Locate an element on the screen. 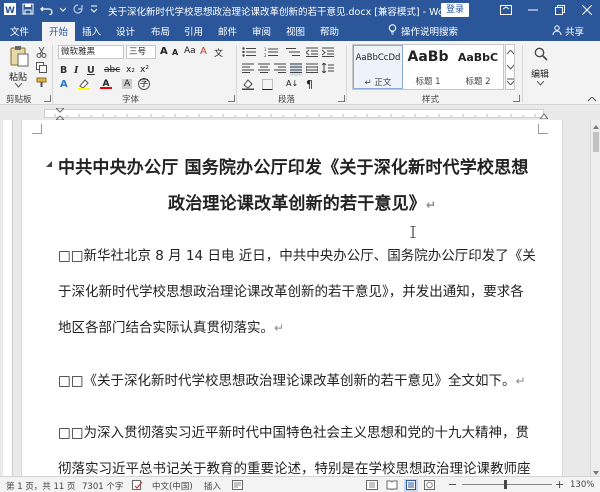  crop-mark is located at coordinates (37, 129).